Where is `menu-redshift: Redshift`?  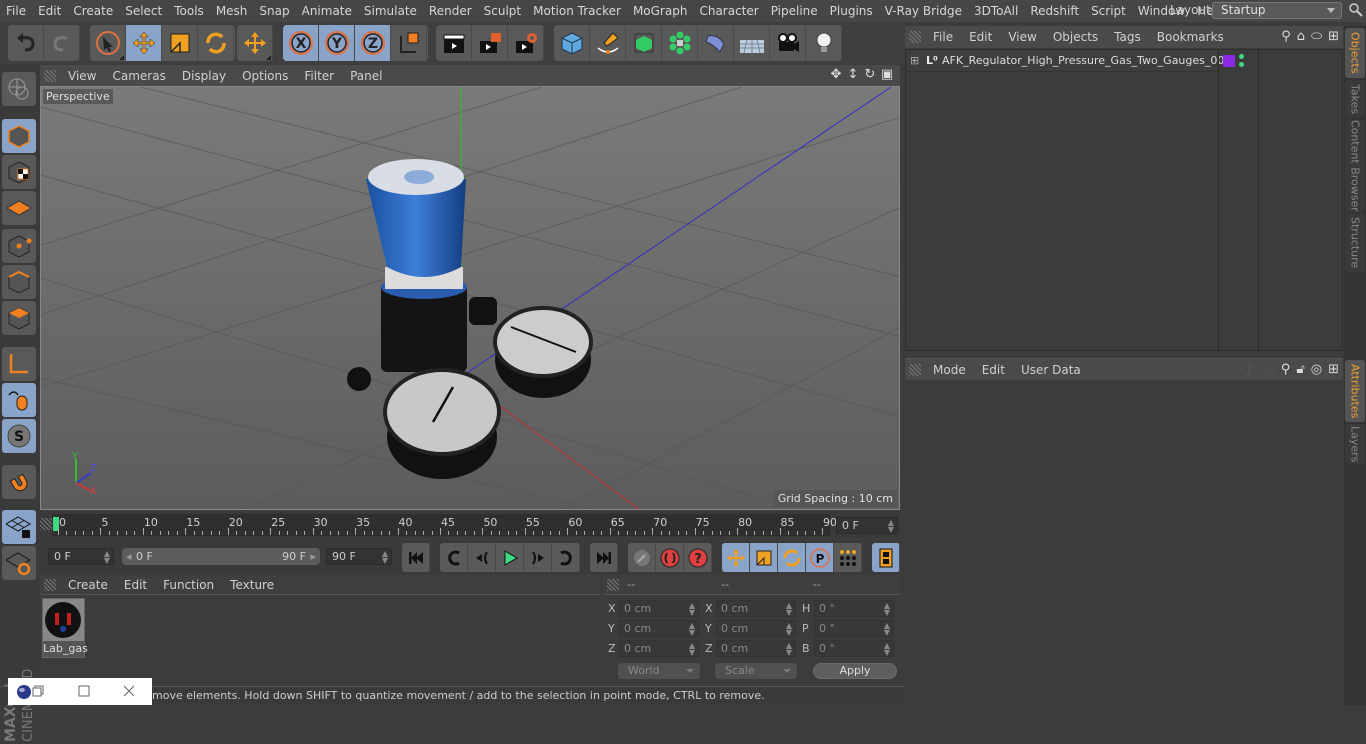
menu-redshift: Redshift is located at coordinates (1054, 11).